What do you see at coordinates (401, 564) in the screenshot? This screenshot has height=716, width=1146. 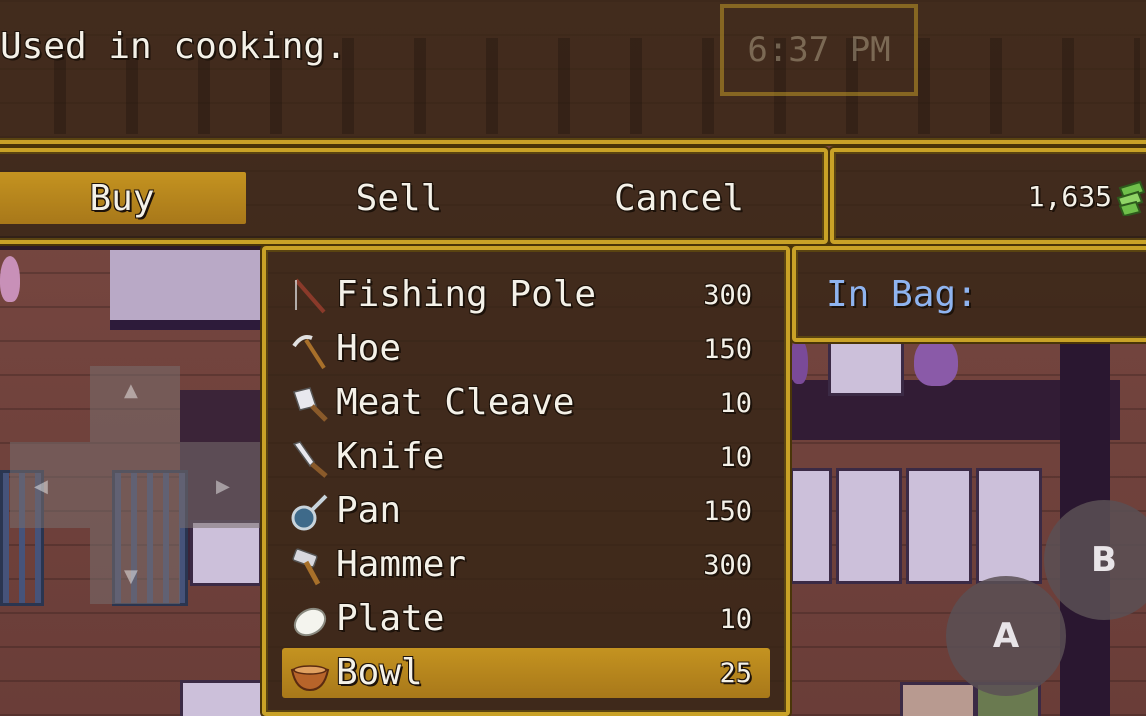 I see `item-name: Hammer` at bounding box center [401, 564].